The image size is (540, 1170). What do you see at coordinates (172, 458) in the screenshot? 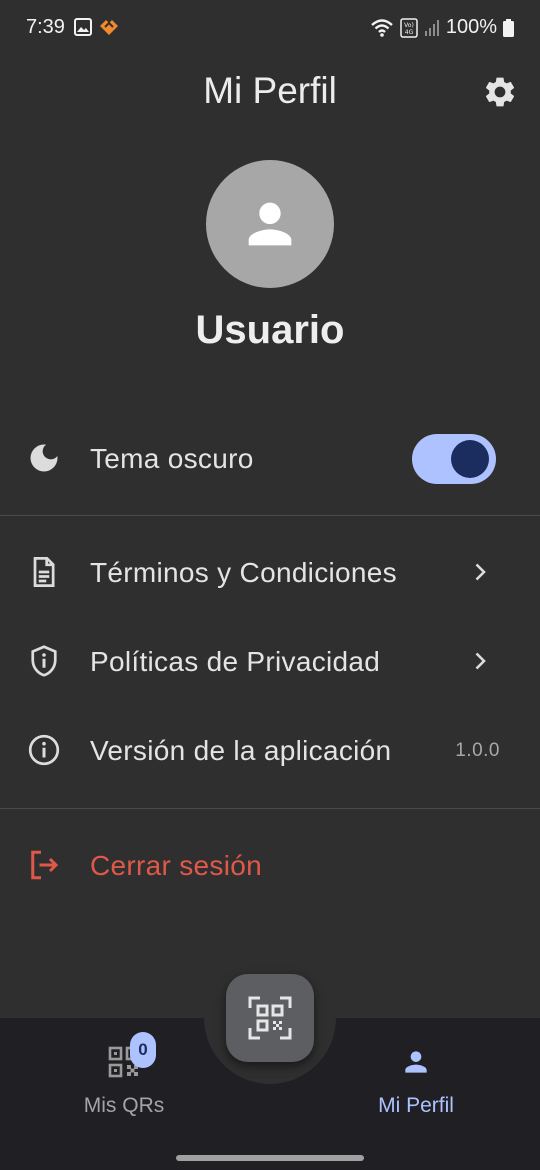
I see `dark-theme-label: Tema oscuro` at bounding box center [172, 458].